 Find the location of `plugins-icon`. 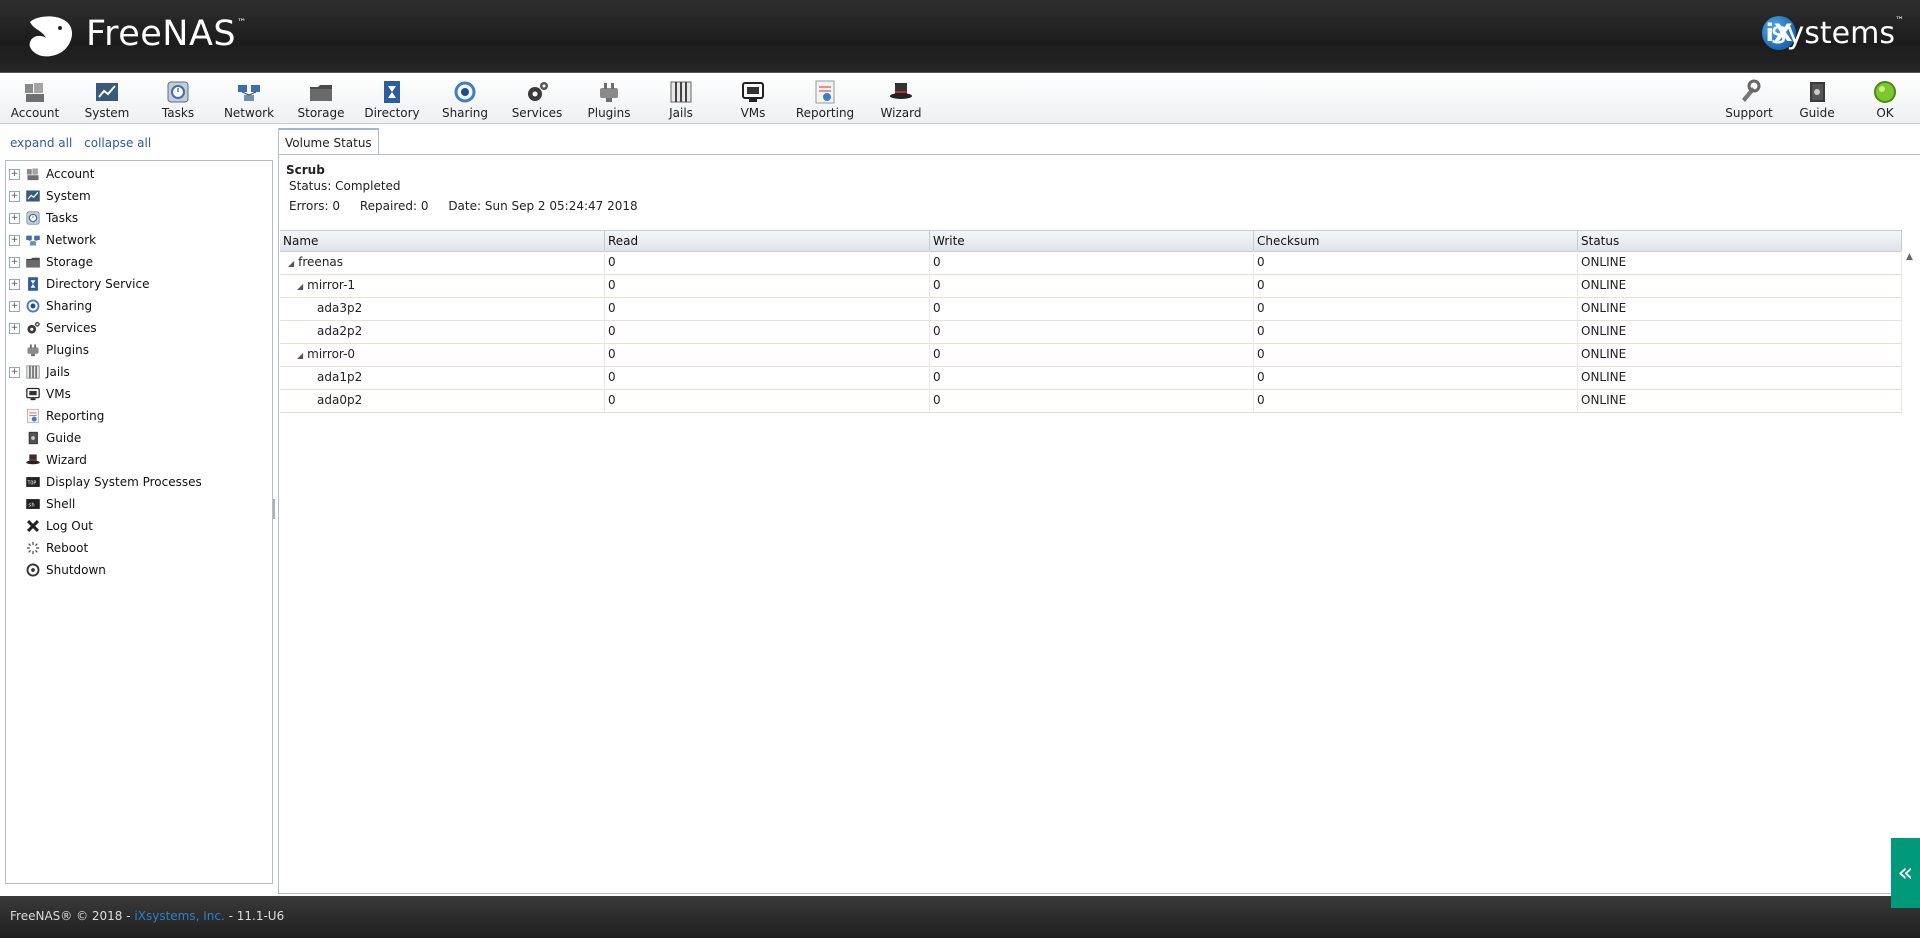

plugins-icon is located at coordinates (609, 92).